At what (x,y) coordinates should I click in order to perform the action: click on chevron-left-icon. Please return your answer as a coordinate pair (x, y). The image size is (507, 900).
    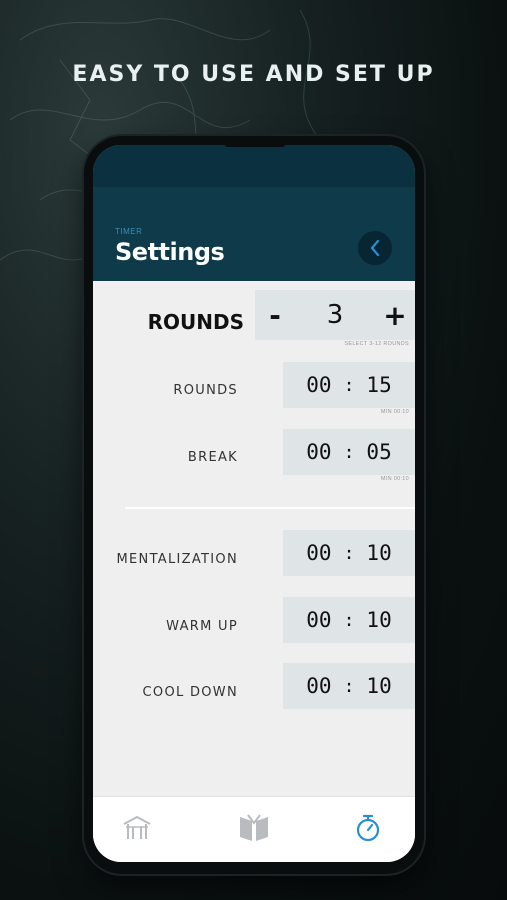
    Looking at the image, I should click on (375, 248).